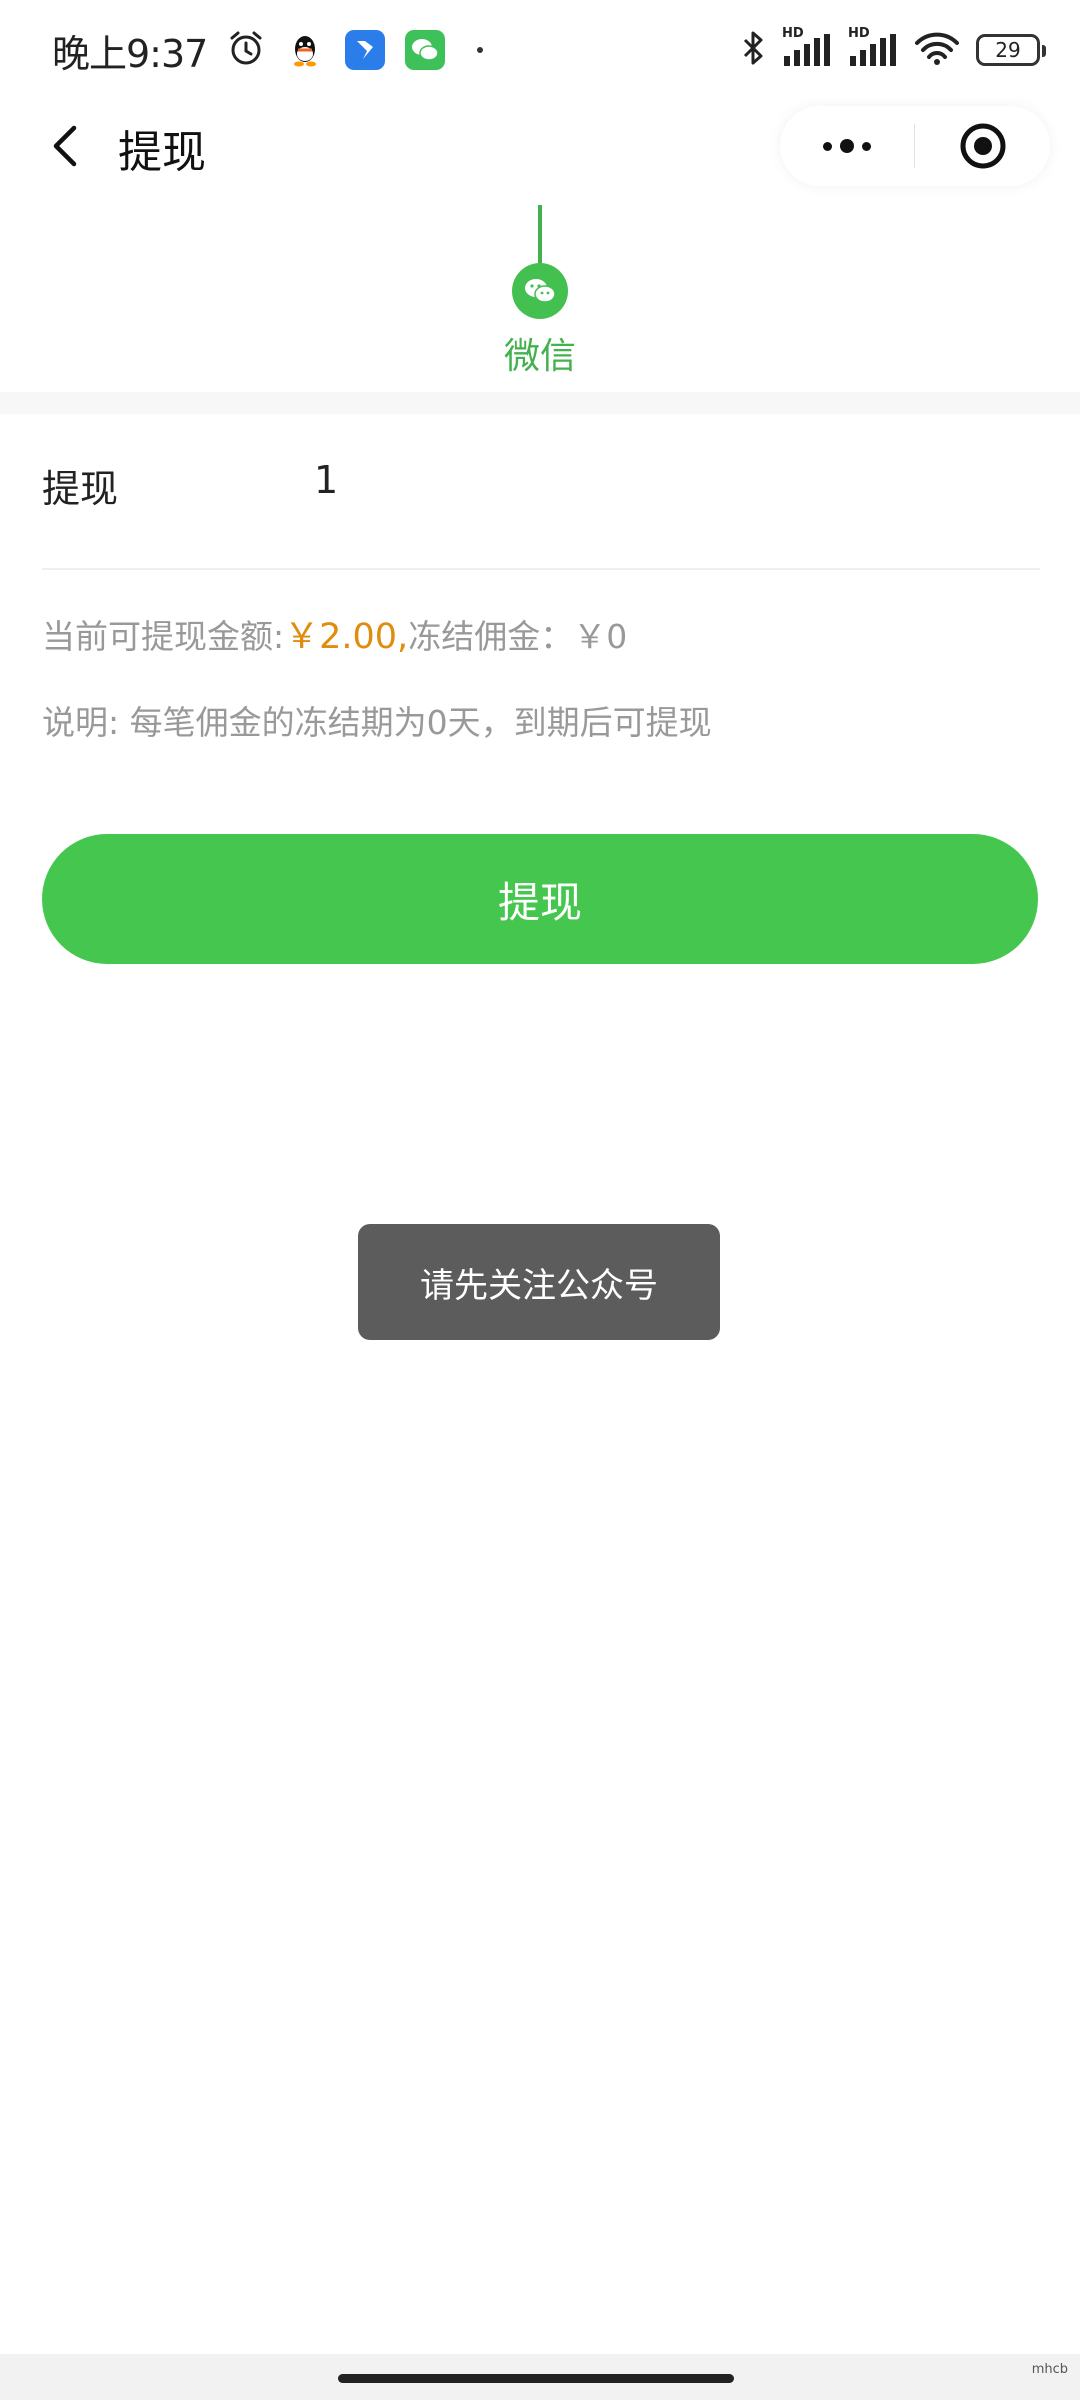  What do you see at coordinates (1049, 2369) in the screenshot?
I see `watermark: mhcb` at bounding box center [1049, 2369].